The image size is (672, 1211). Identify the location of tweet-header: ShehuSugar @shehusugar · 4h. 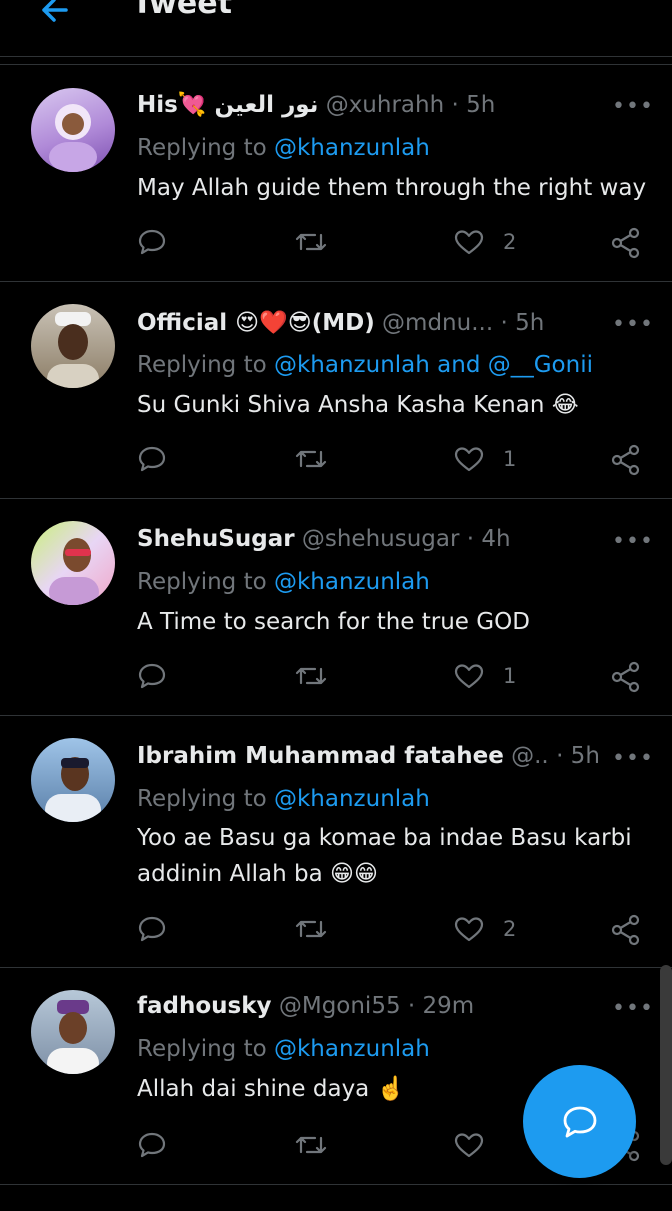
(324, 539).